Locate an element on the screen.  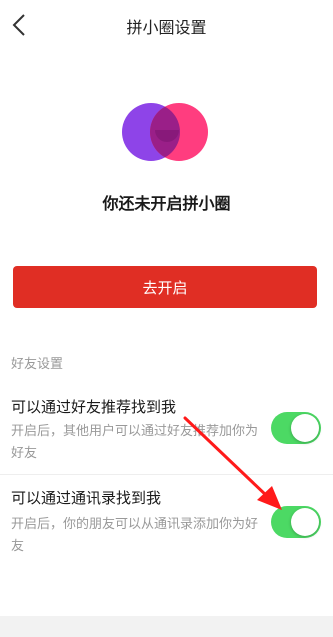
contacts-toggle is located at coordinates (296, 522).